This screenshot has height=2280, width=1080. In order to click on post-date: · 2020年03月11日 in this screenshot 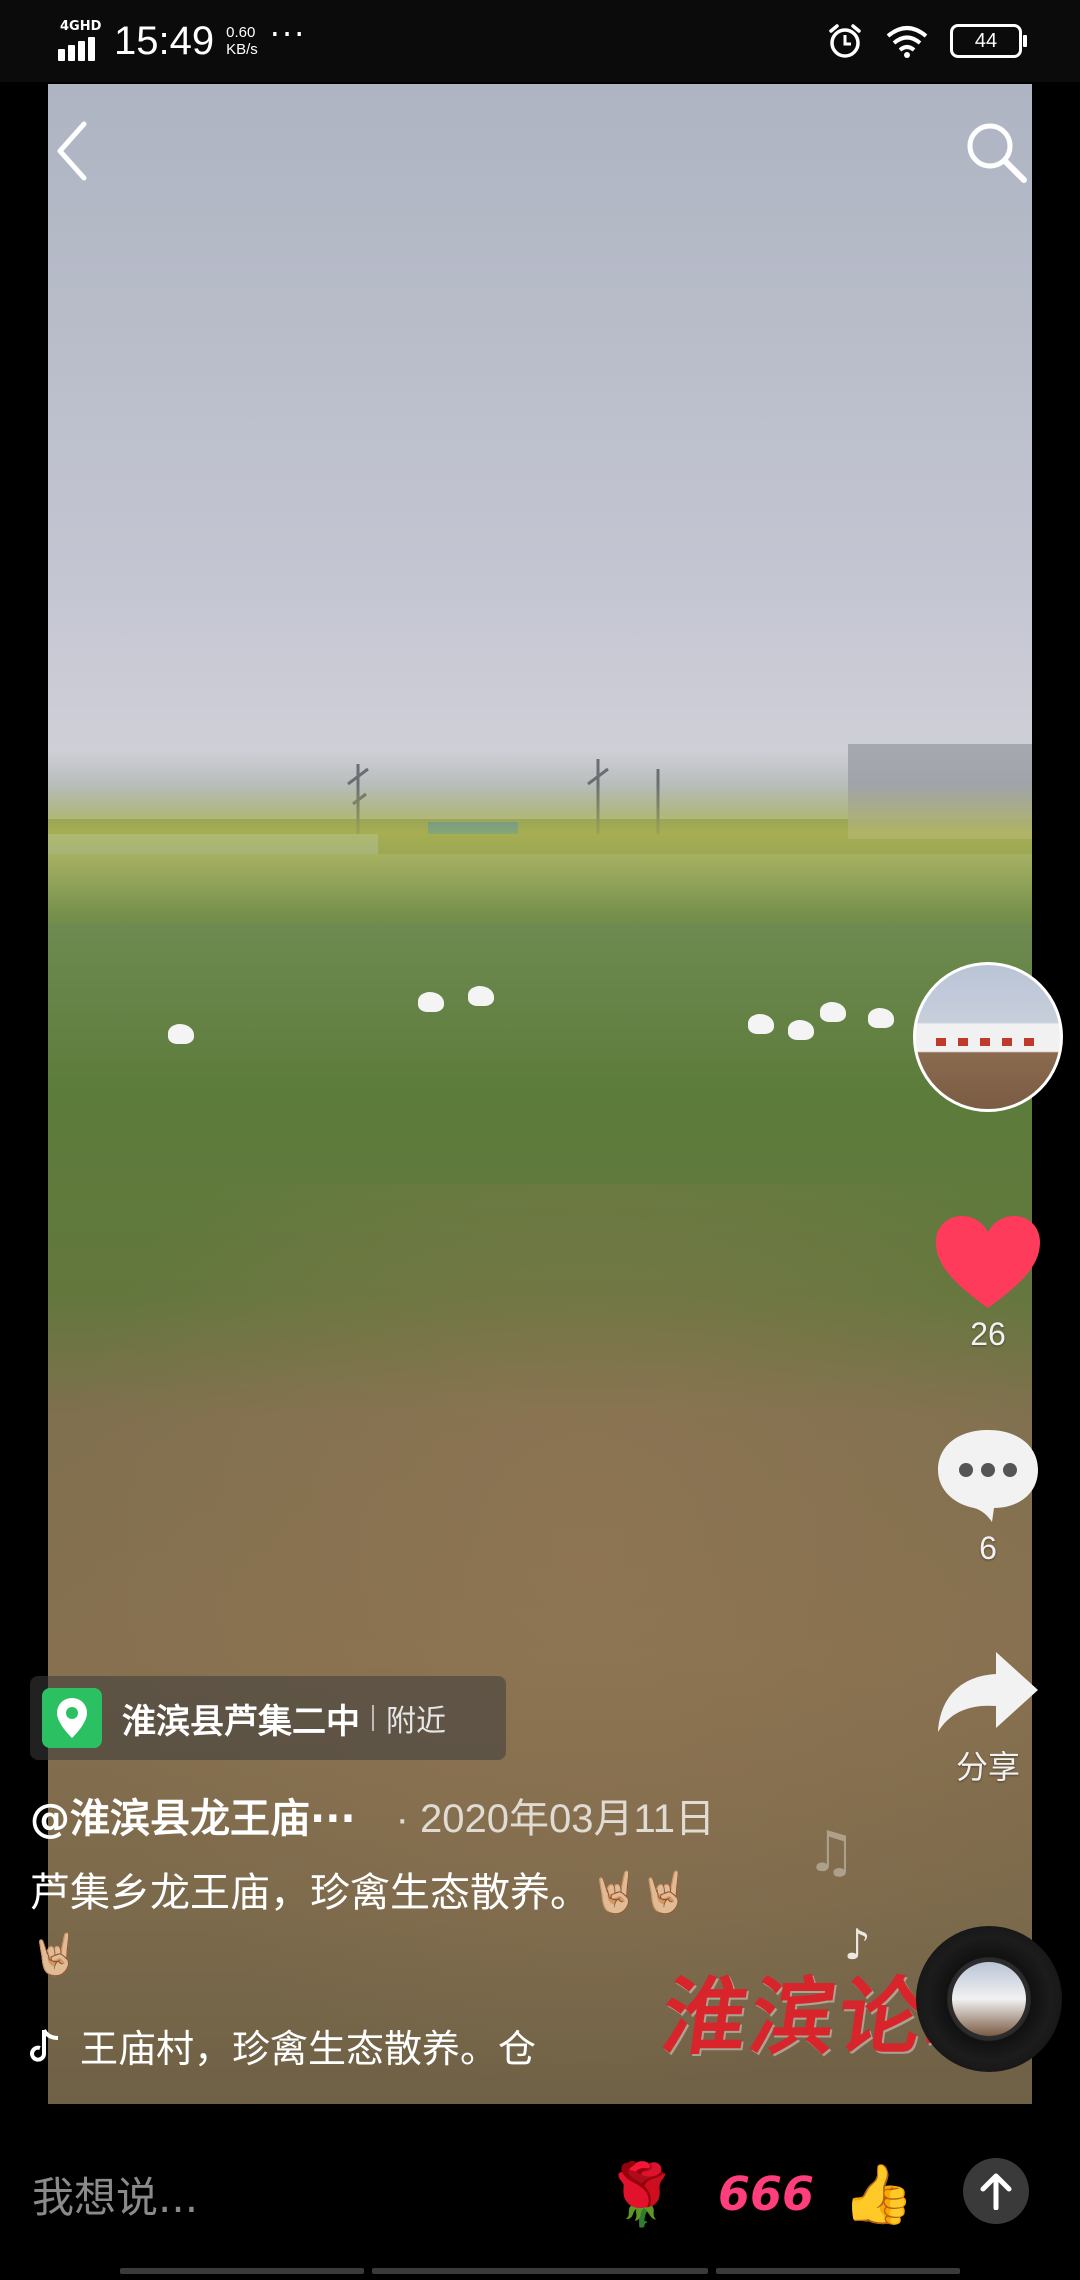, I will do `click(555, 1819)`.